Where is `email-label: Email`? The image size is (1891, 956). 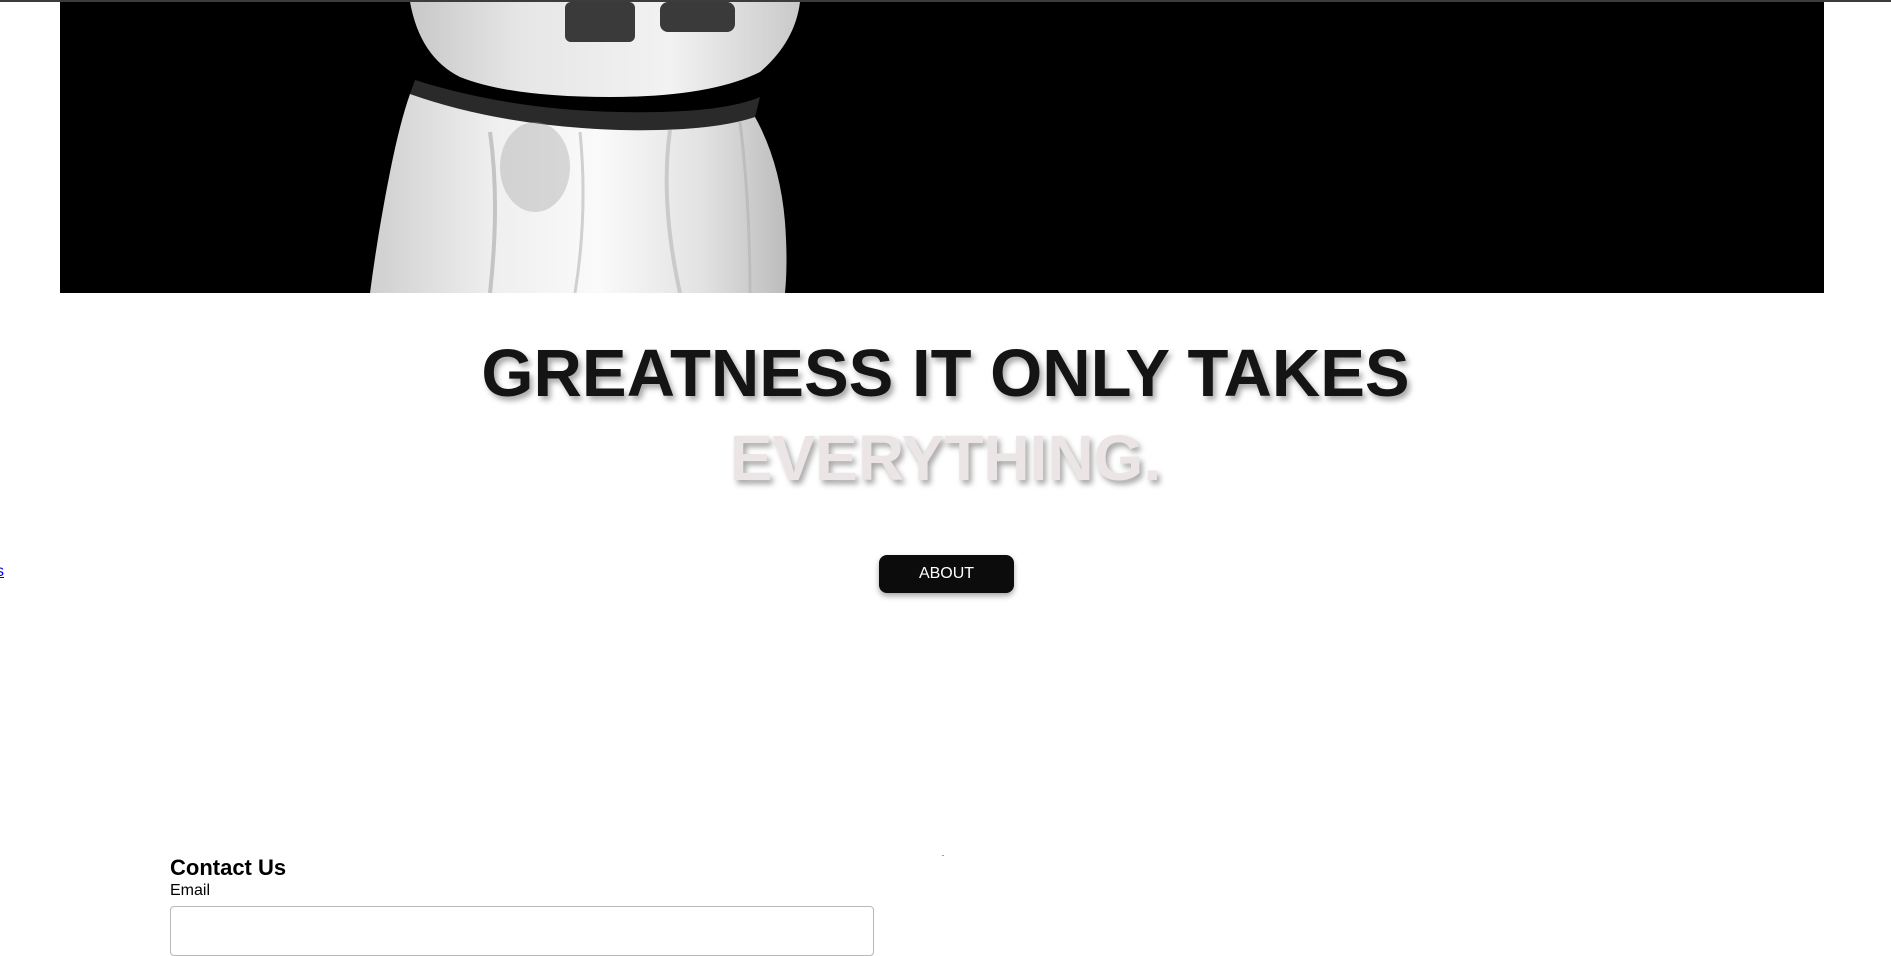 email-label: Email is located at coordinates (190, 890).